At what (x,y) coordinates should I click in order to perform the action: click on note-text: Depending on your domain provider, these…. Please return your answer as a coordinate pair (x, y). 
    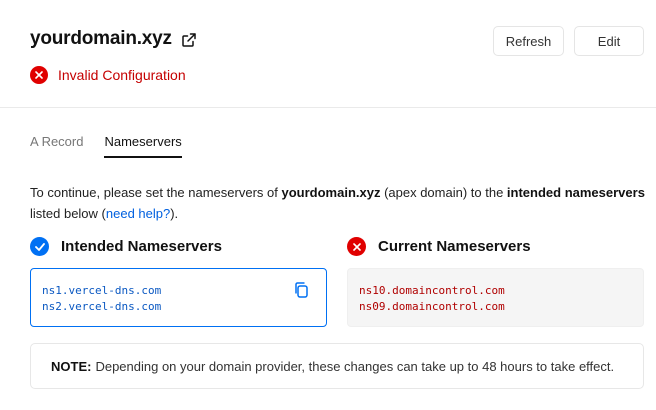
    Looking at the image, I should click on (355, 366).